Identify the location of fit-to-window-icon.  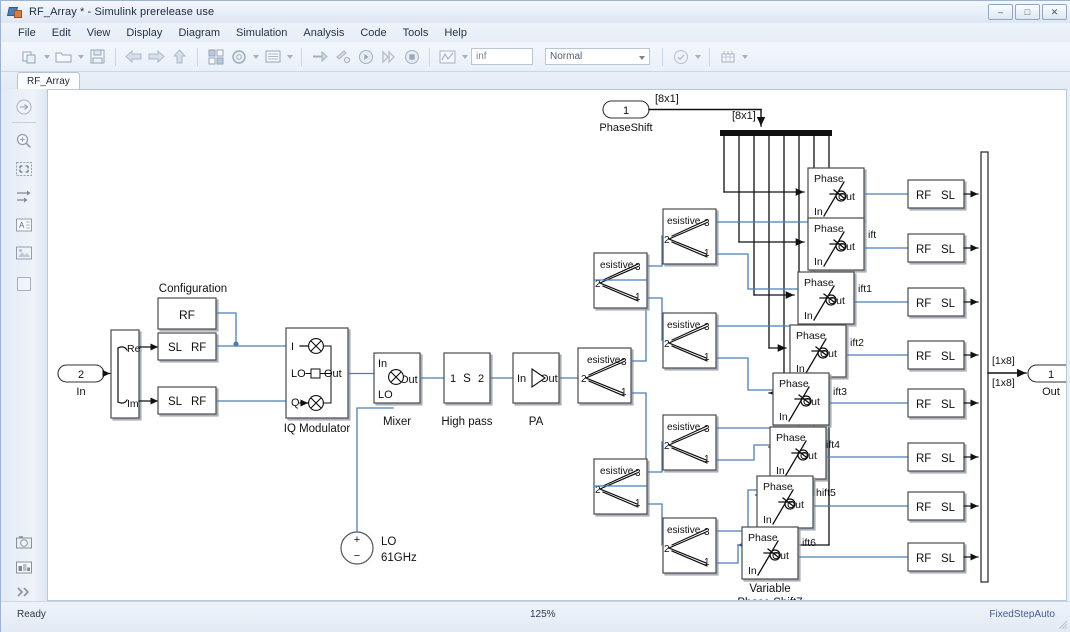
(24, 169).